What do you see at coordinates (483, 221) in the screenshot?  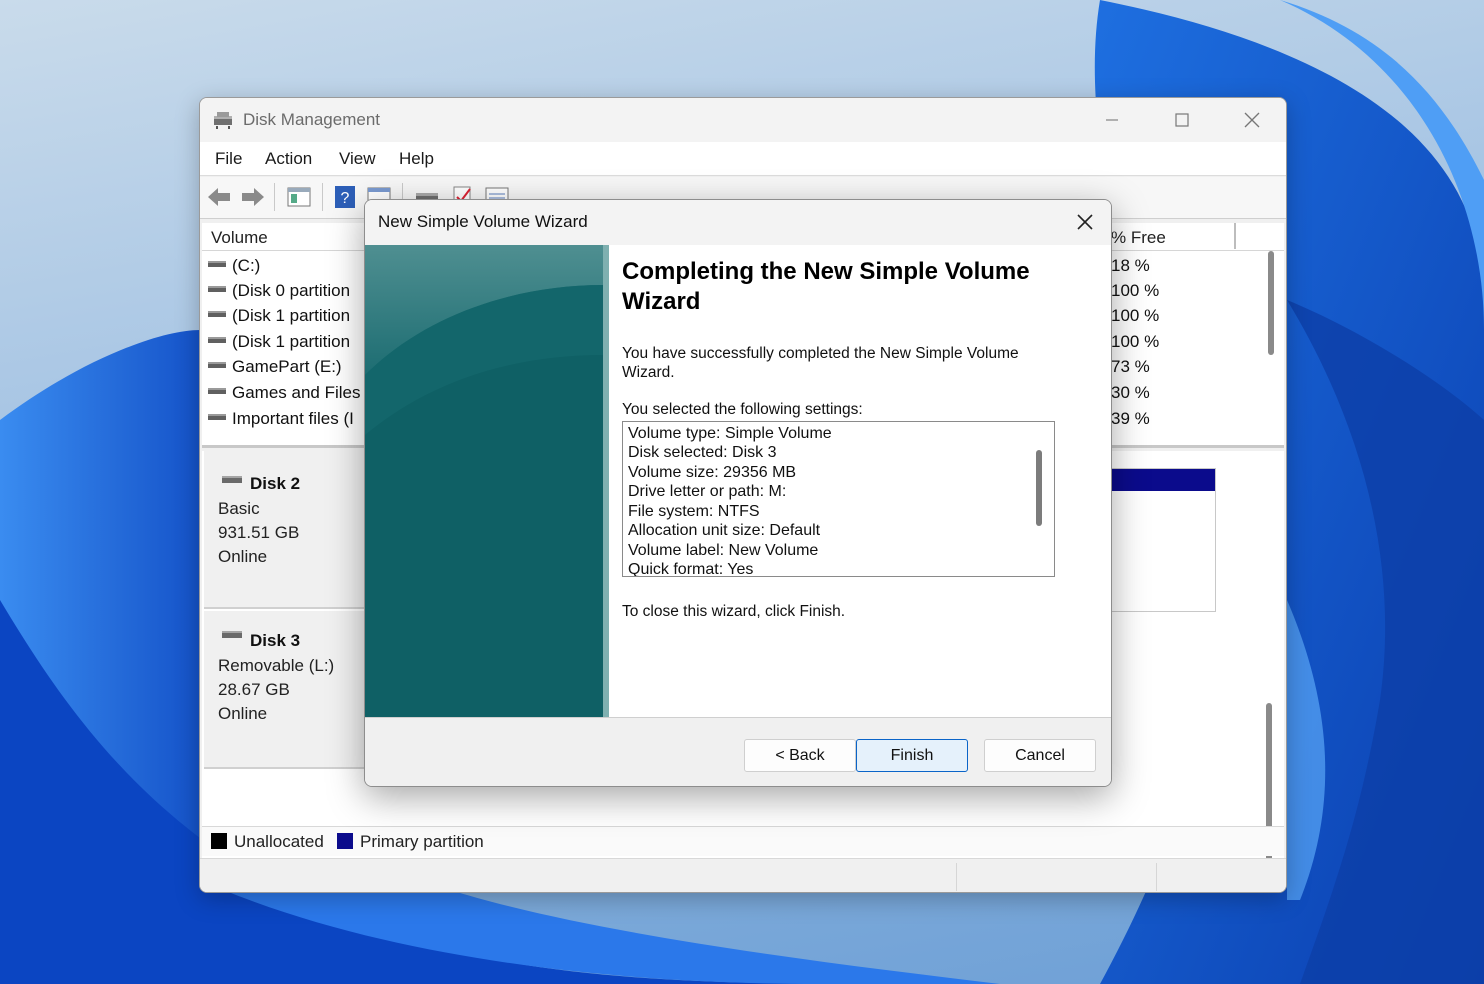 I see `dialog-title: New Simple Volume Wizard` at bounding box center [483, 221].